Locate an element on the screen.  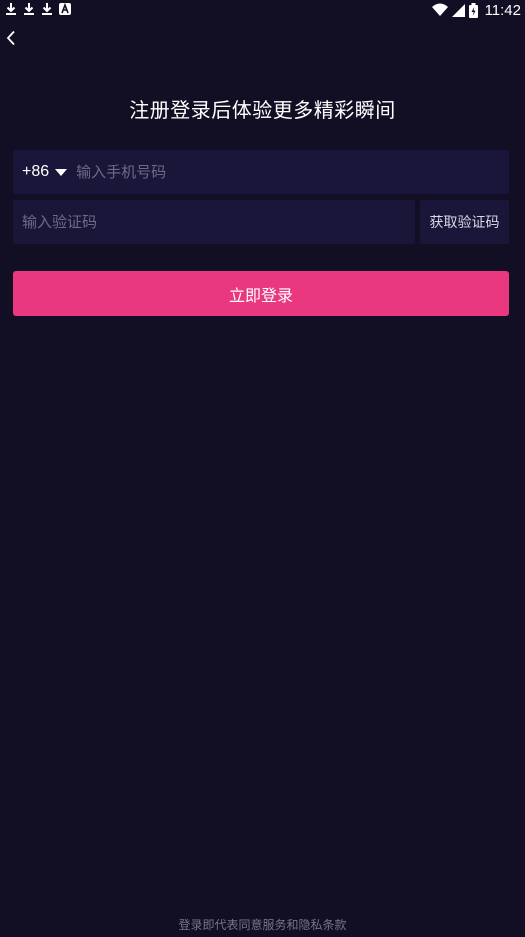
country-code-selector: +86 is located at coordinates (40, 172).